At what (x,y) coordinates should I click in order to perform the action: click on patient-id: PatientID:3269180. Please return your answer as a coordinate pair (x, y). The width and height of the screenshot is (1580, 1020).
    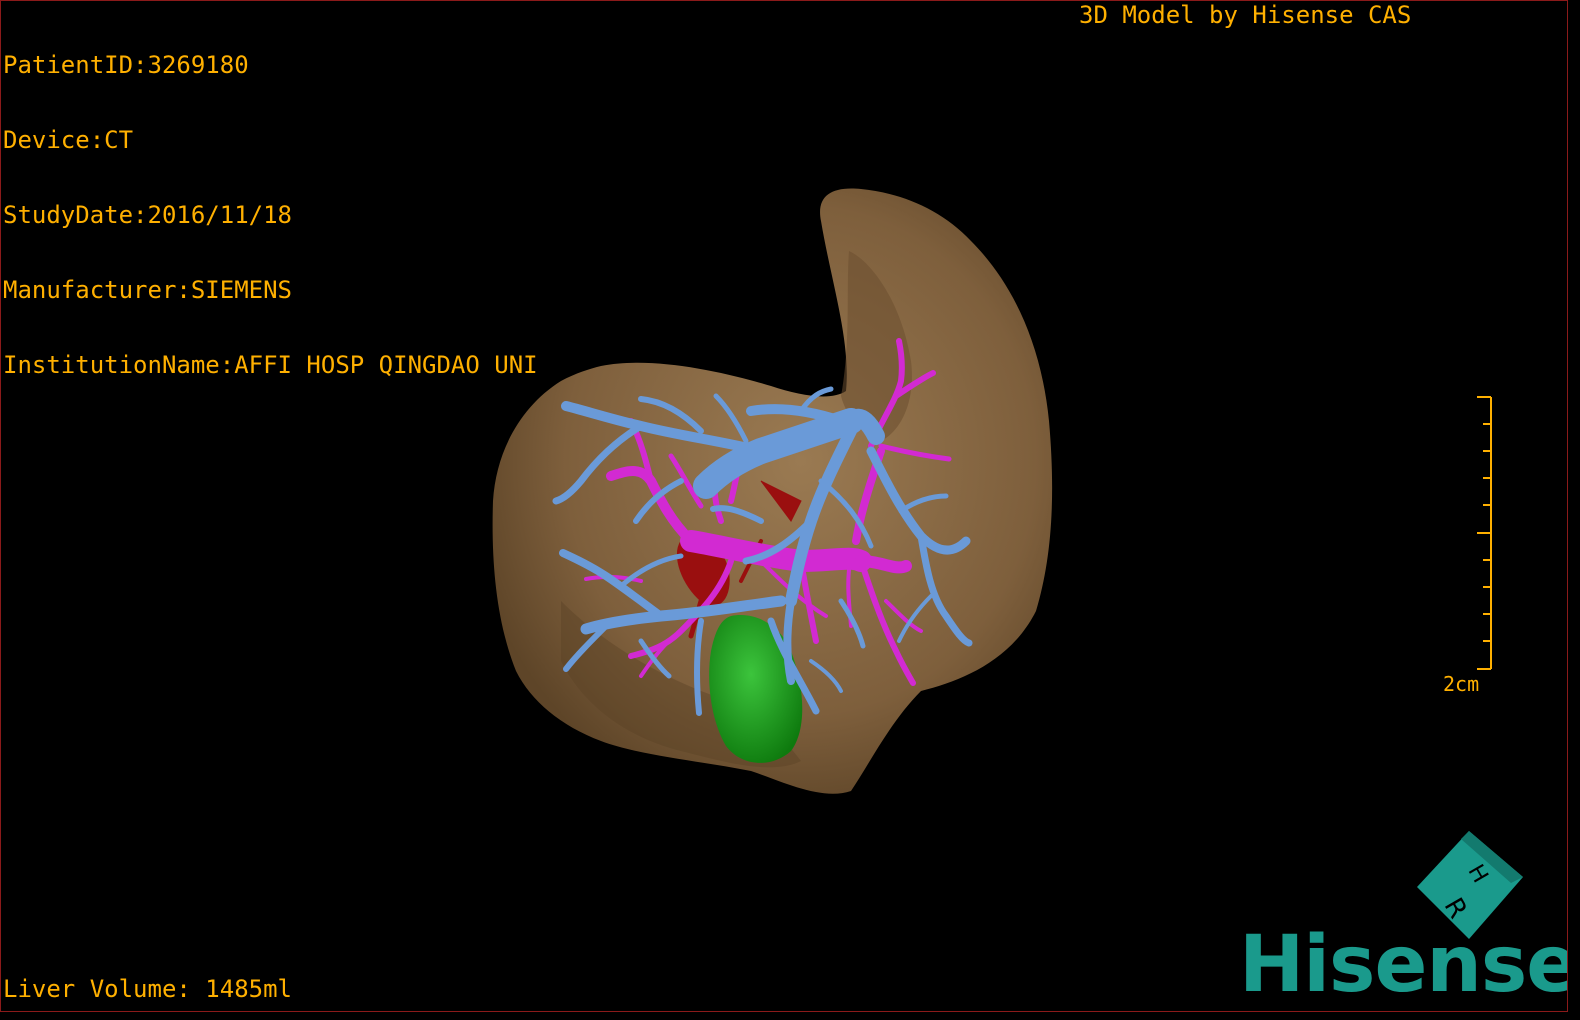
    Looking at the image, I should click on (126, 65).